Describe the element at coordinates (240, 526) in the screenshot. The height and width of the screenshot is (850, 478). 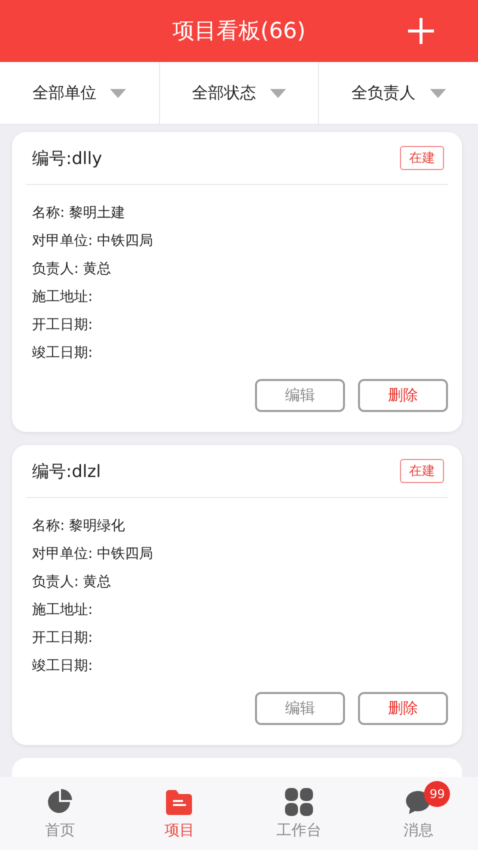
I see `project-field: 名称: 黎明绿化` at that location.